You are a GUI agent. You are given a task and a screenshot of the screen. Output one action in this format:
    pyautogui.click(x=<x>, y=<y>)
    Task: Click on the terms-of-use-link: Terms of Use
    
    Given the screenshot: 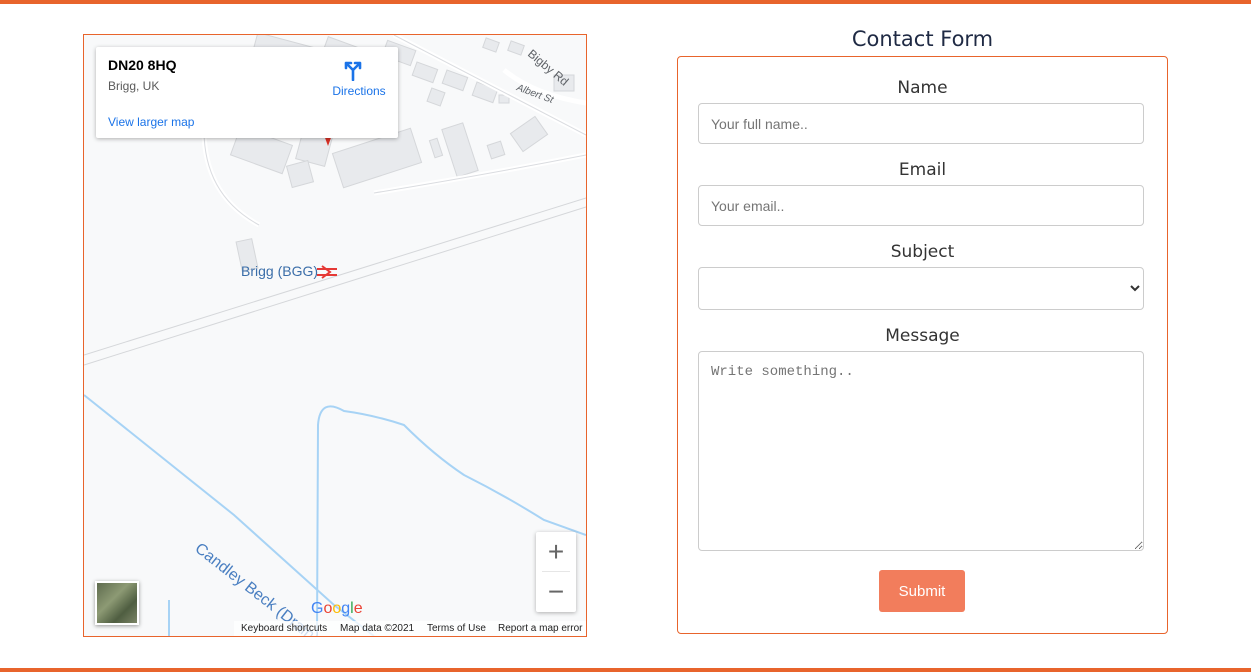 What is the action you would take?
    pyautogui.click(x=456, y=628)
    